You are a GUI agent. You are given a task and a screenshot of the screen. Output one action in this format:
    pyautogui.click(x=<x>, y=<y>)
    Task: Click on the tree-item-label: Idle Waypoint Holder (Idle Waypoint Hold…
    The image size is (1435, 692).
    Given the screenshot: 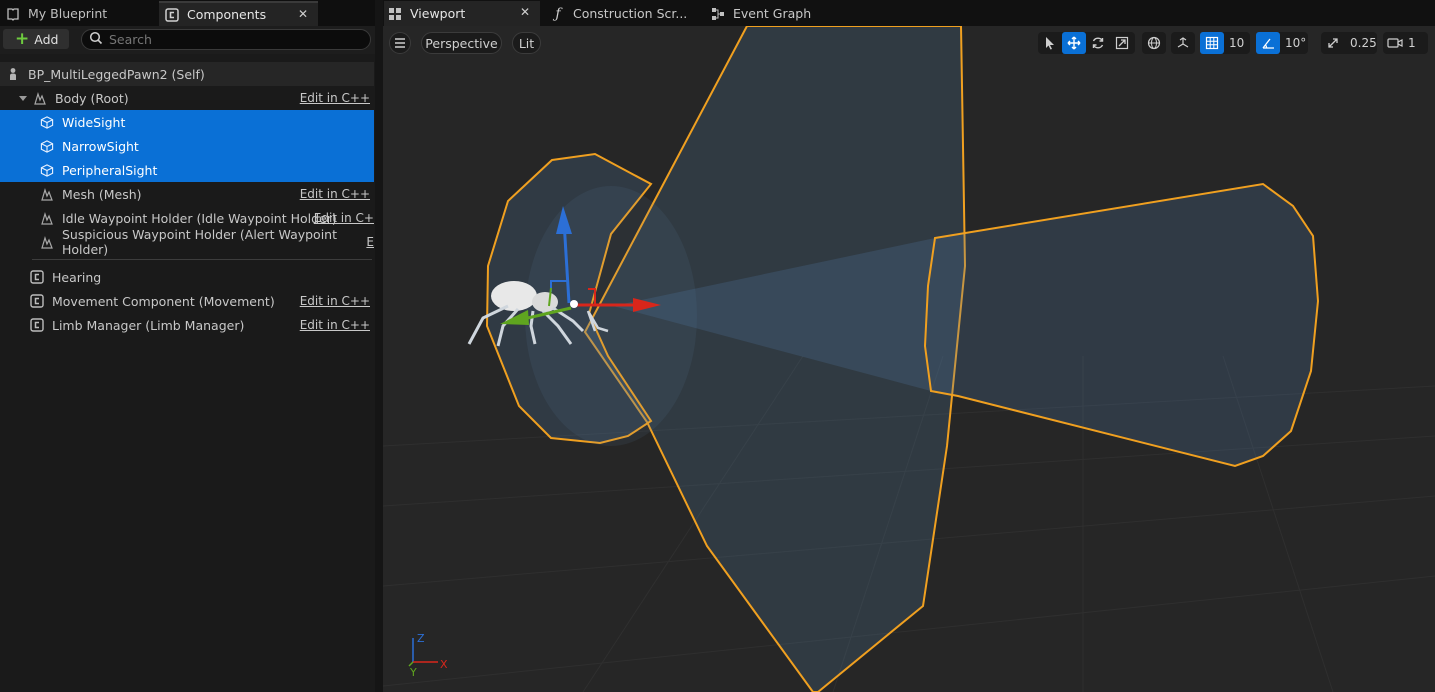 What is the action you would take?
    pyautogui.click(x=199, y=218)
    